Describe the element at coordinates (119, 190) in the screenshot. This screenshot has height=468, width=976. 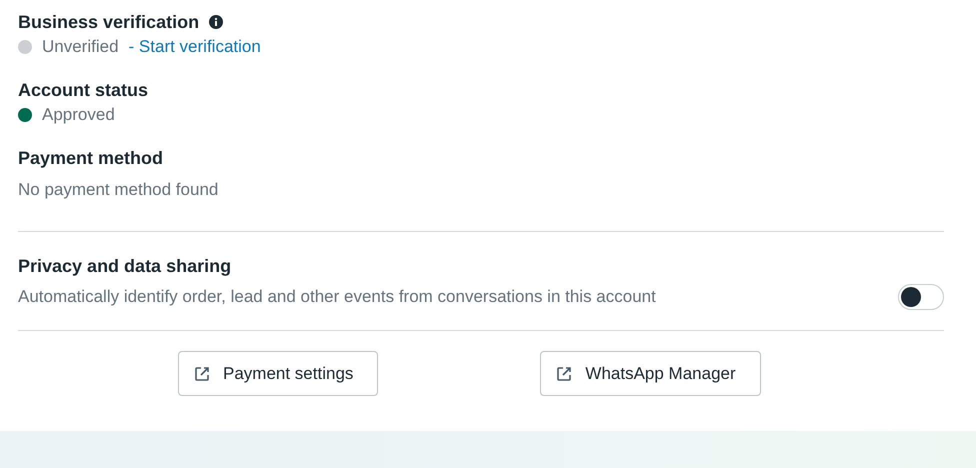
I see `payment-method-text: No payment method found` at that location.